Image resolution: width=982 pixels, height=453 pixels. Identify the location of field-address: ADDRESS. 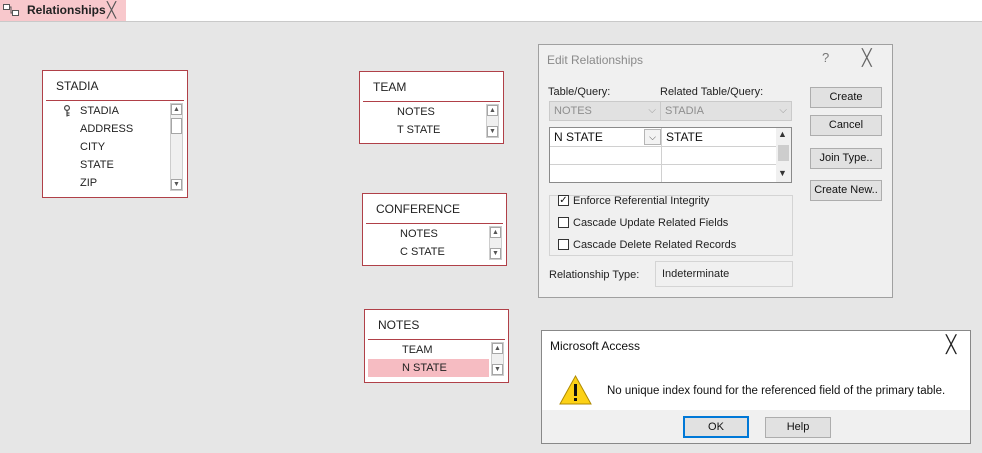
(107, 129).